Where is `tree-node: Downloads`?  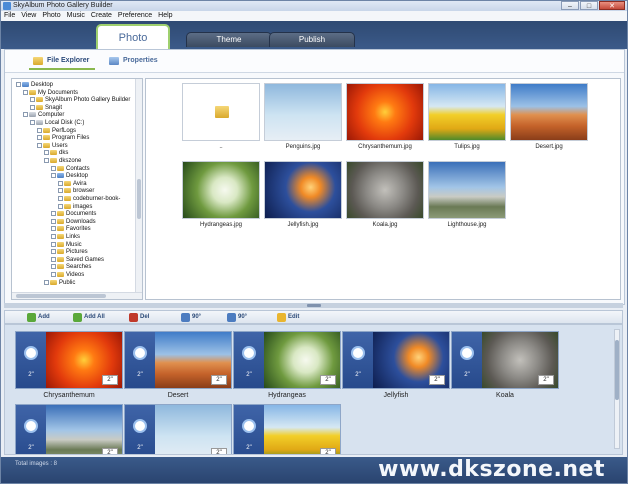 tree-node: Downloads is located at coordinates (73, 222).